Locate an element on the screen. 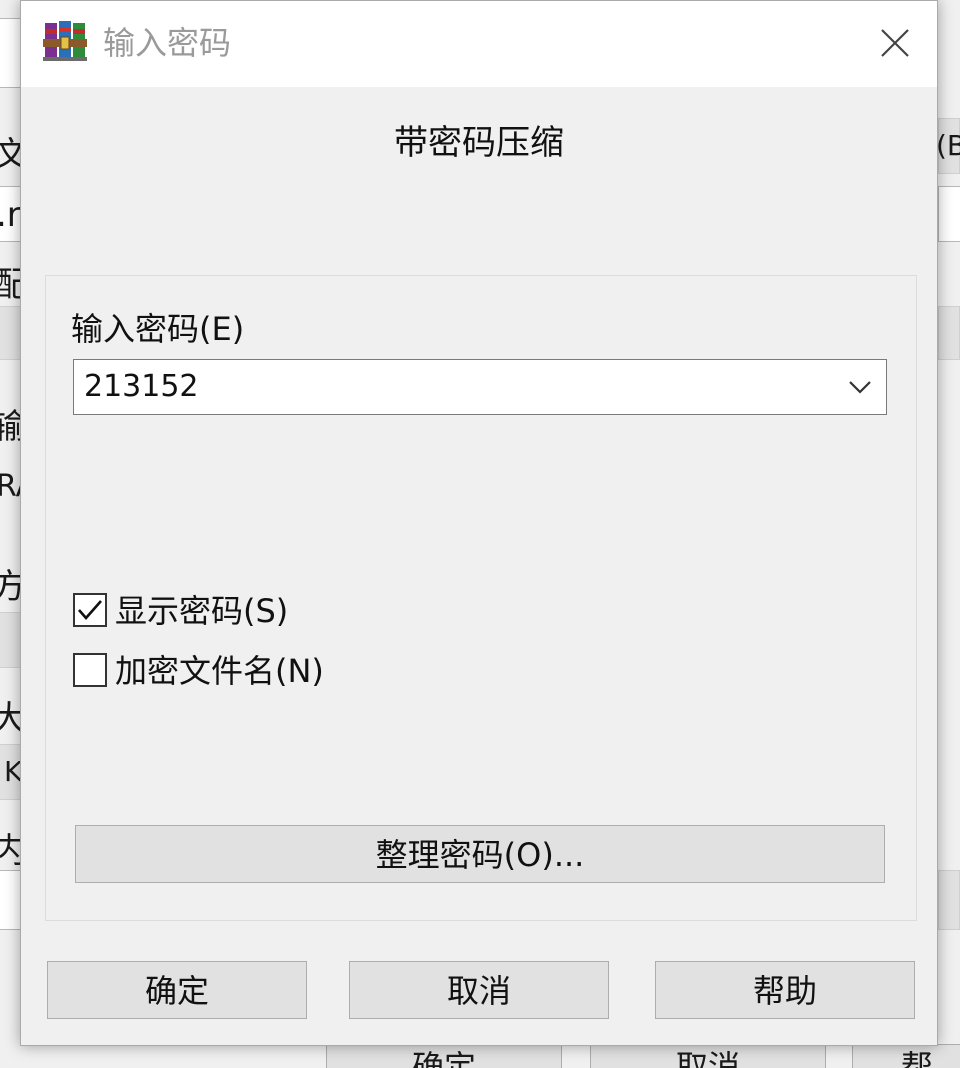 The width and height of the screenshot is (960, 1068). checkmark-icon is located at coordinates (90, 610).